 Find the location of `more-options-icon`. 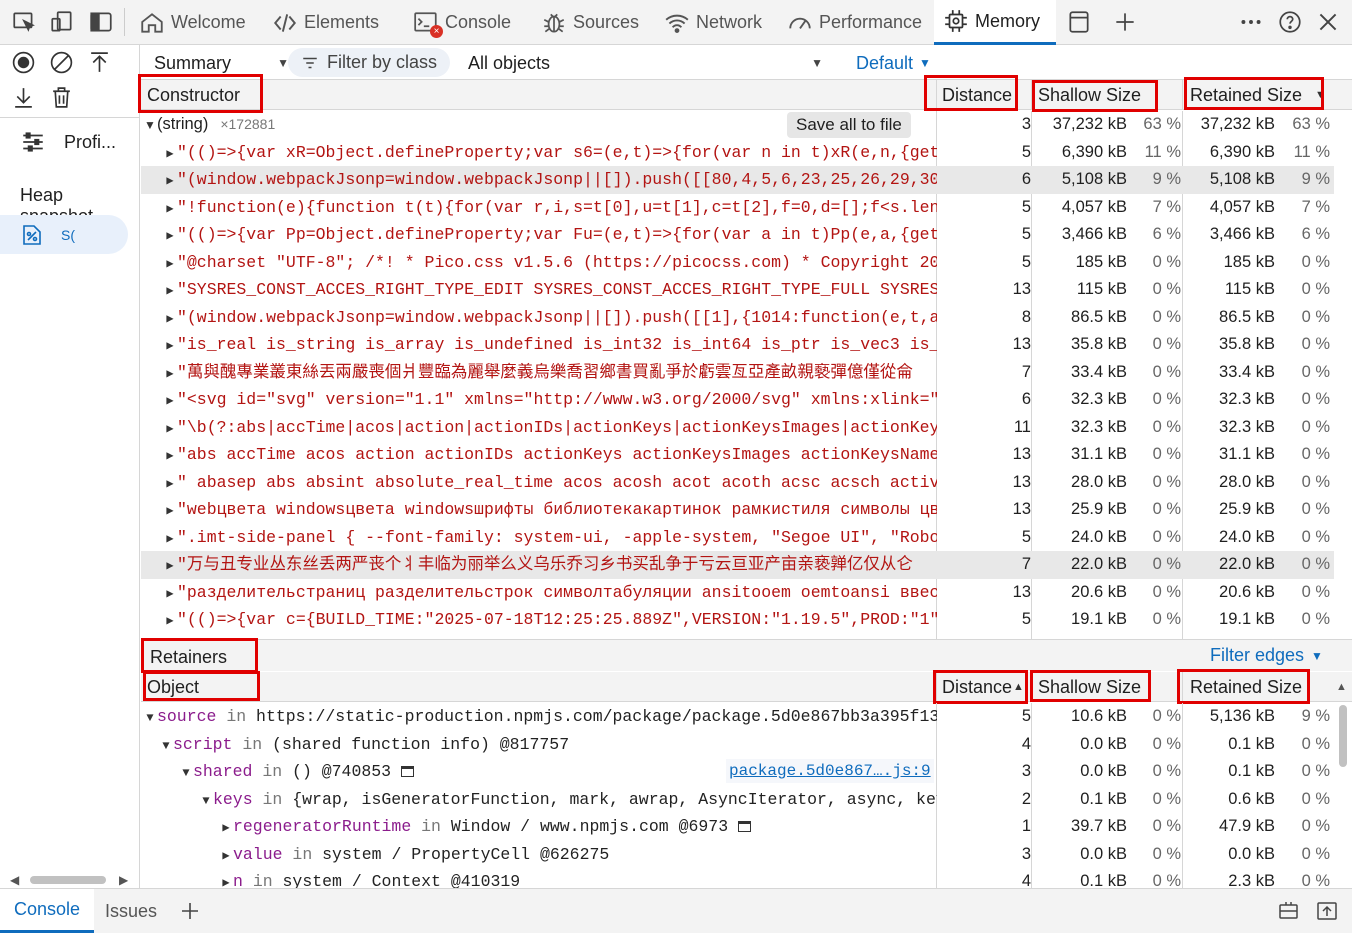

more-options-icon is located at coordinates (1251, 22).